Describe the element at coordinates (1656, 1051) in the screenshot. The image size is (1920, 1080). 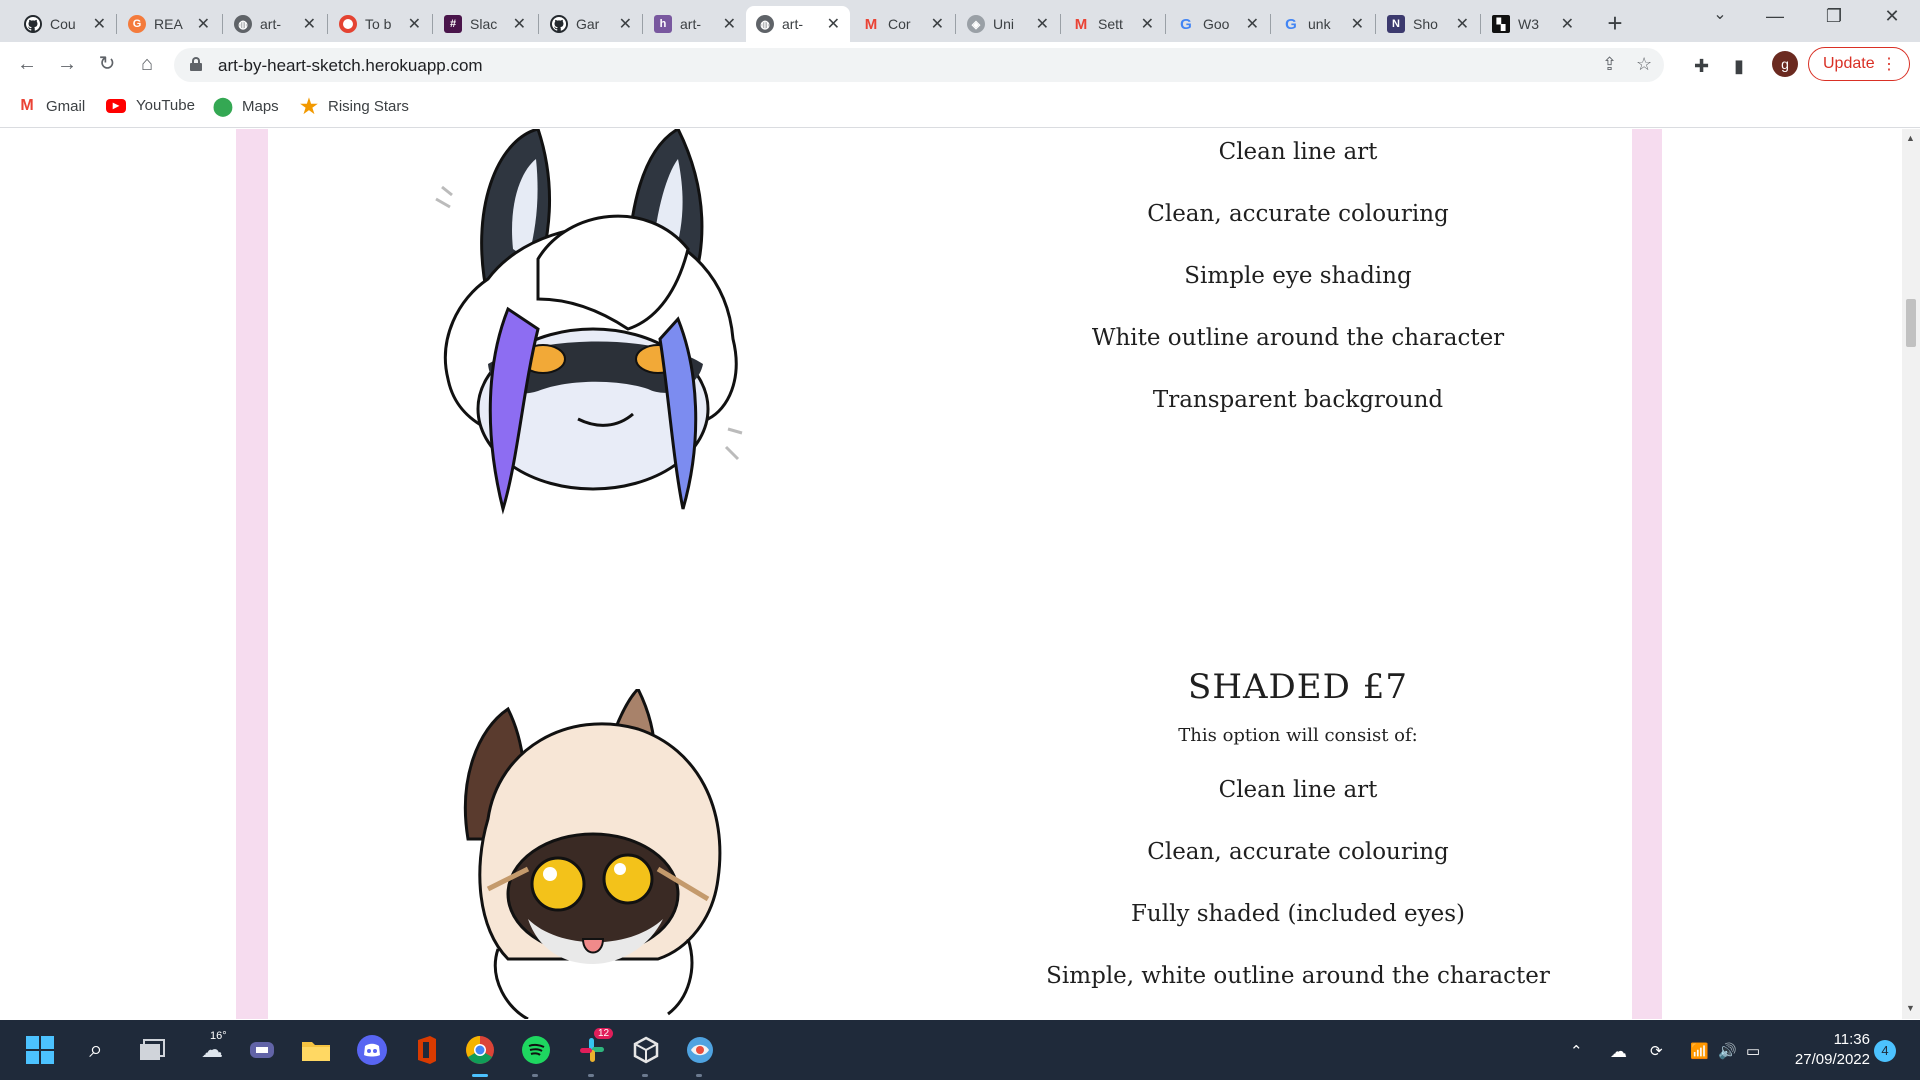
I see `sync-icon: ⟳` at that location.